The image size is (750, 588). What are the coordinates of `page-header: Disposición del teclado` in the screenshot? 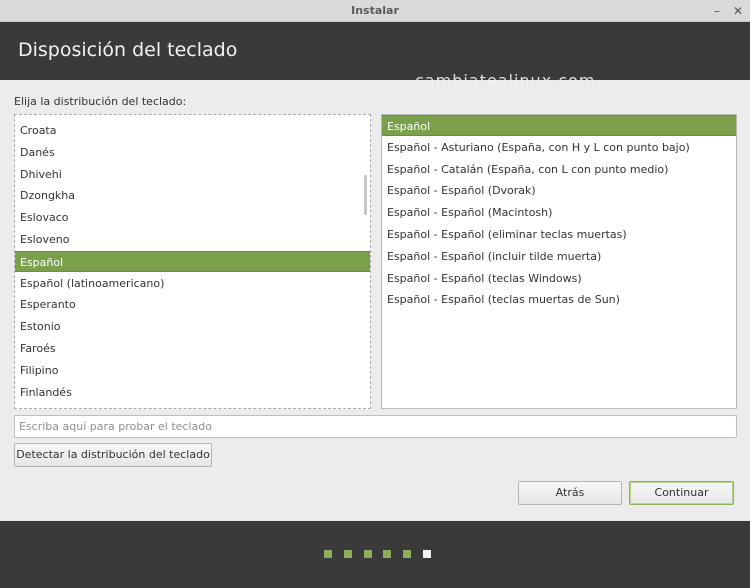 It's located at (375, 51).